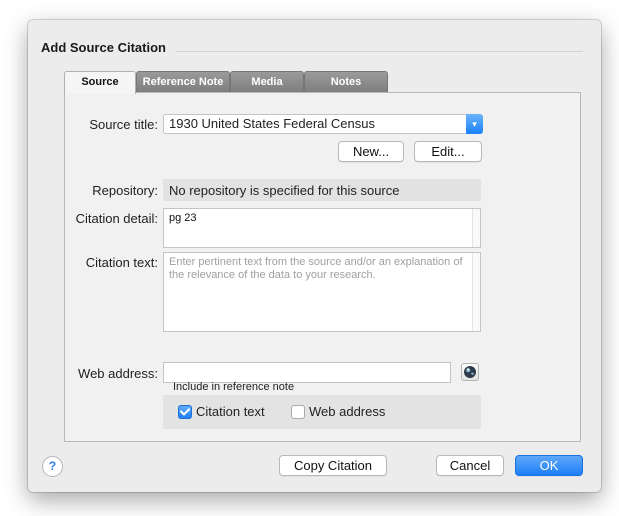 Image resolution: width=619 pixels, height=516 pixels. I want to click on citation-text-scrollbar, so click(476, 292).